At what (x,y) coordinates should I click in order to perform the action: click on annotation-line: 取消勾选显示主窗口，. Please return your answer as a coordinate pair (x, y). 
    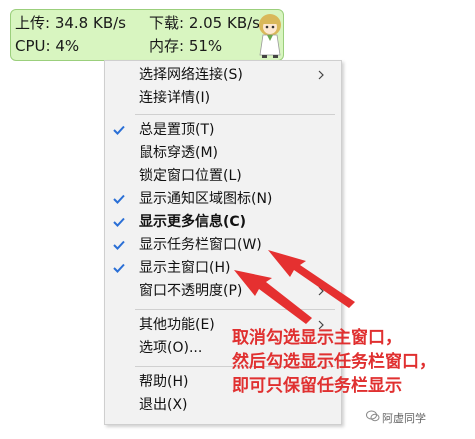
    Looking at the image, I should click on (317, 338).